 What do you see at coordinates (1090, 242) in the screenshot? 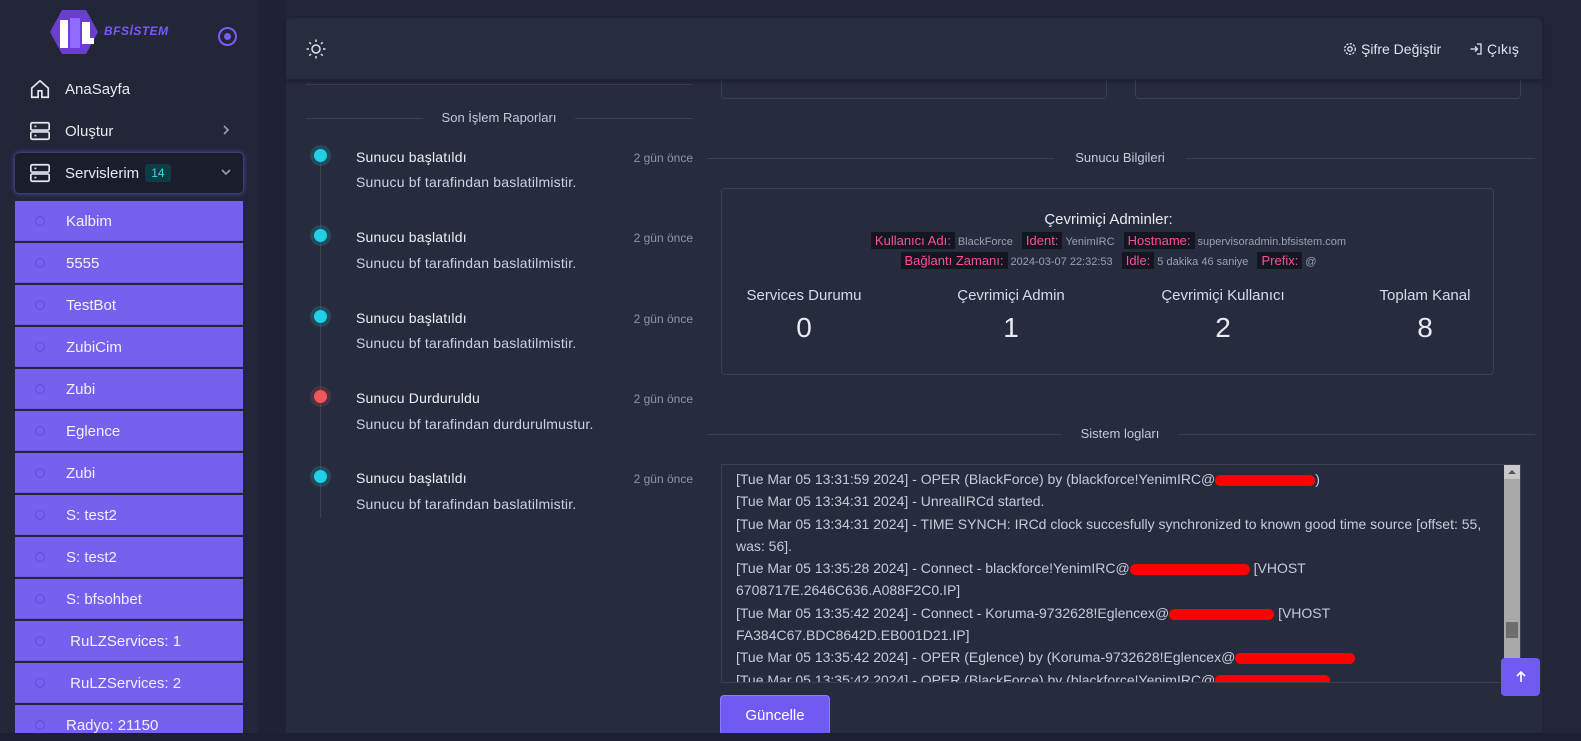
I see `ident-value: YenimIRC` at bounding box center [1090, 242].